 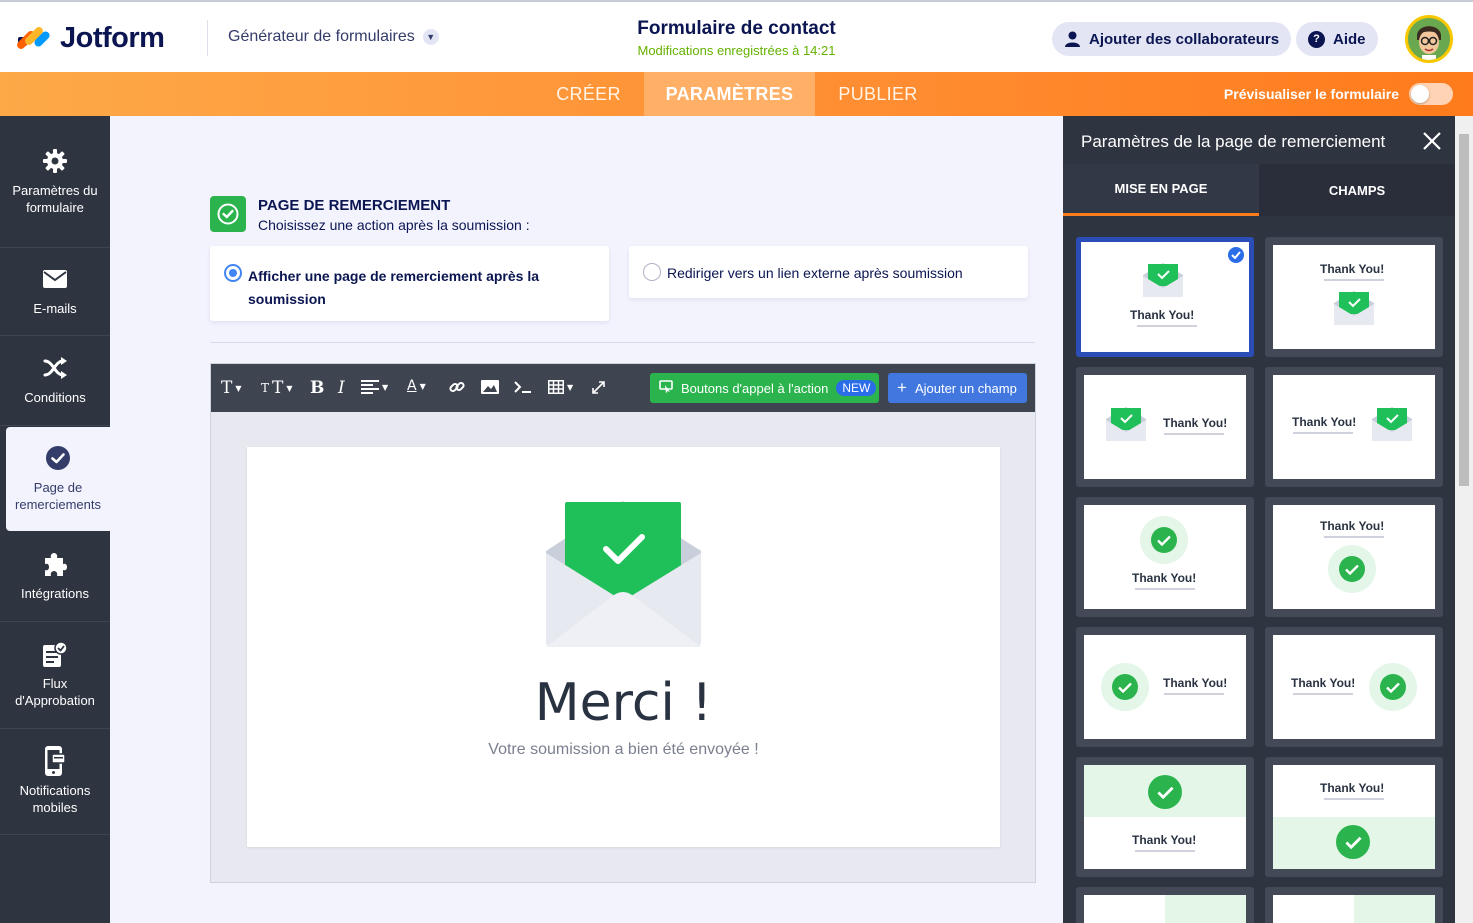 What do you see at coordinates (1161, 190) in the screenshot?
I see `tab-layout: MISE EN PAGE` at bounding box center [1161, 190].